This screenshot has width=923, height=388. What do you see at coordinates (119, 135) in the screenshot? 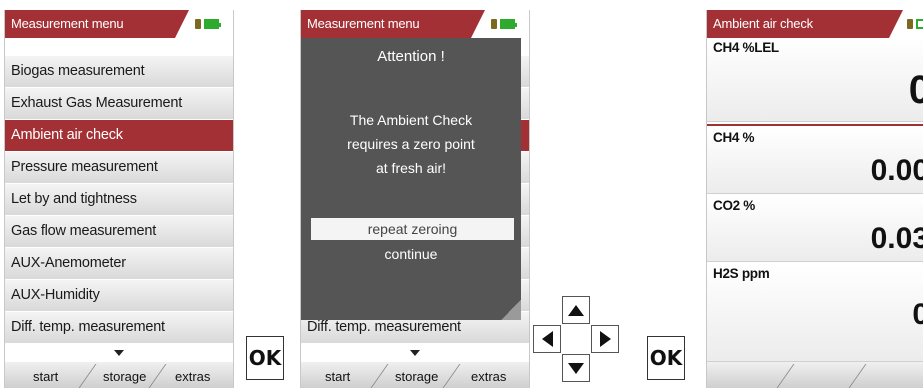
I see `menu-item-ambient-air-check: Ambient air check` at bounding box center [119, 135].